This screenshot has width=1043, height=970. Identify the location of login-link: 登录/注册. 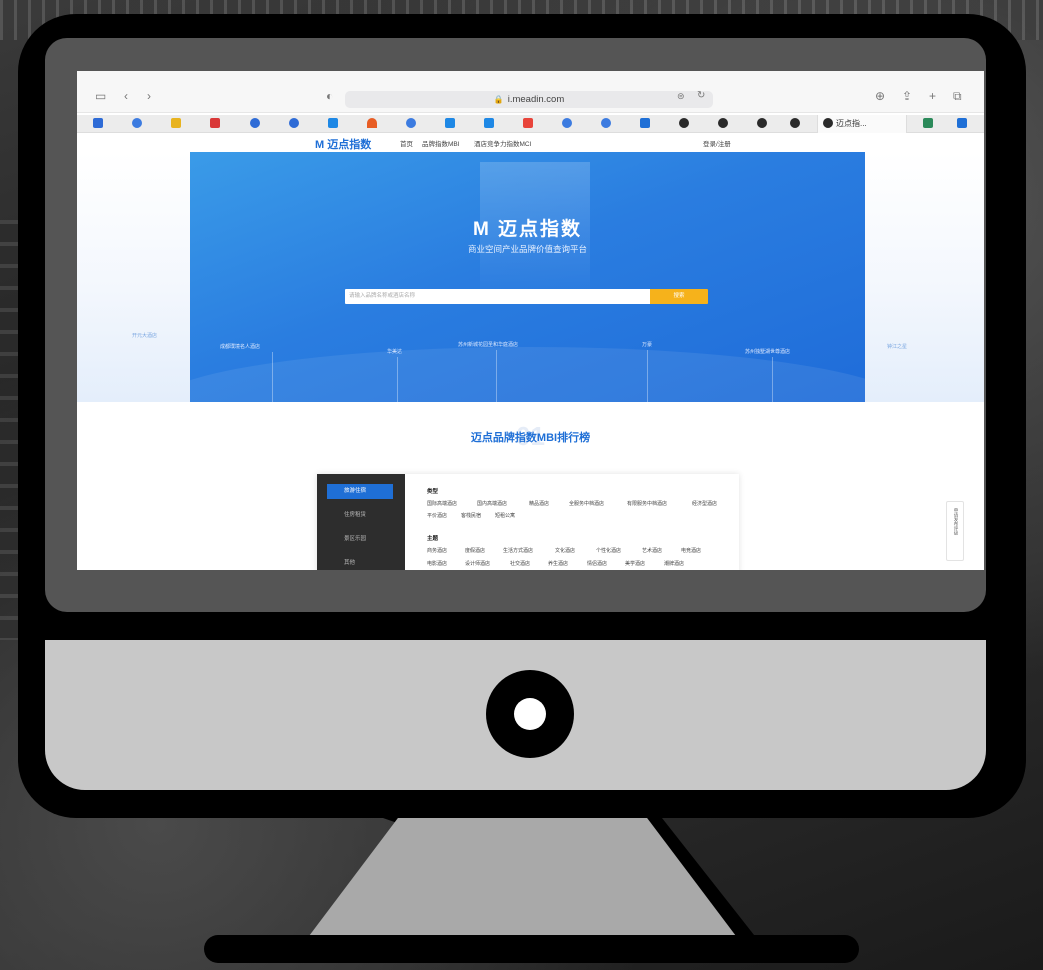
(717, 143).